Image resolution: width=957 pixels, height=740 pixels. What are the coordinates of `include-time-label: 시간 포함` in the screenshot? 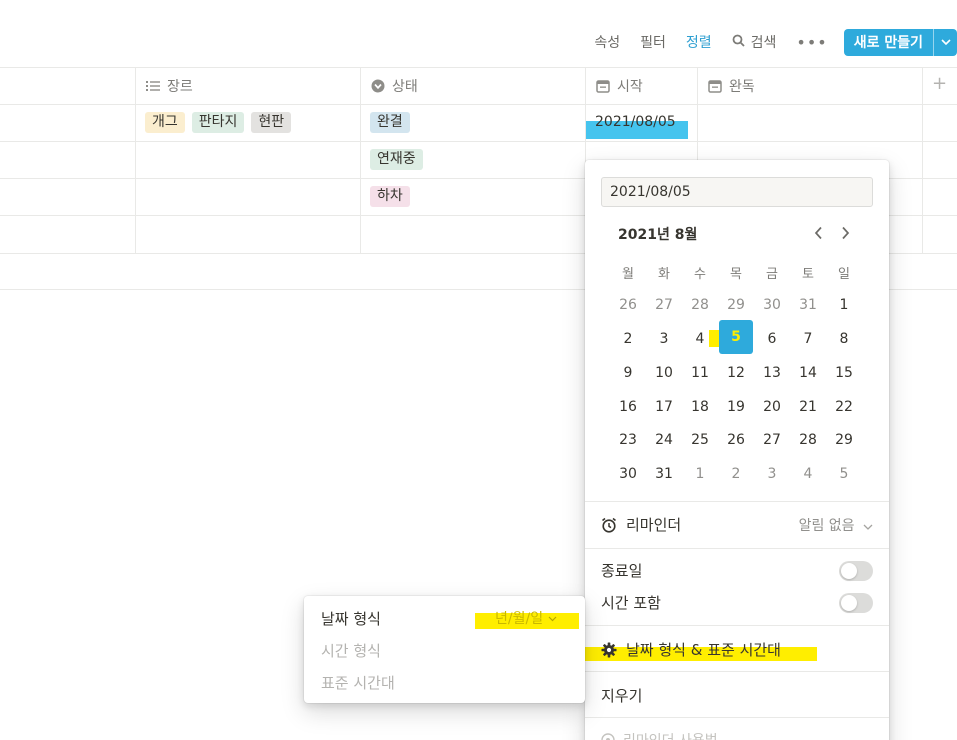 It's located at (631, 603).